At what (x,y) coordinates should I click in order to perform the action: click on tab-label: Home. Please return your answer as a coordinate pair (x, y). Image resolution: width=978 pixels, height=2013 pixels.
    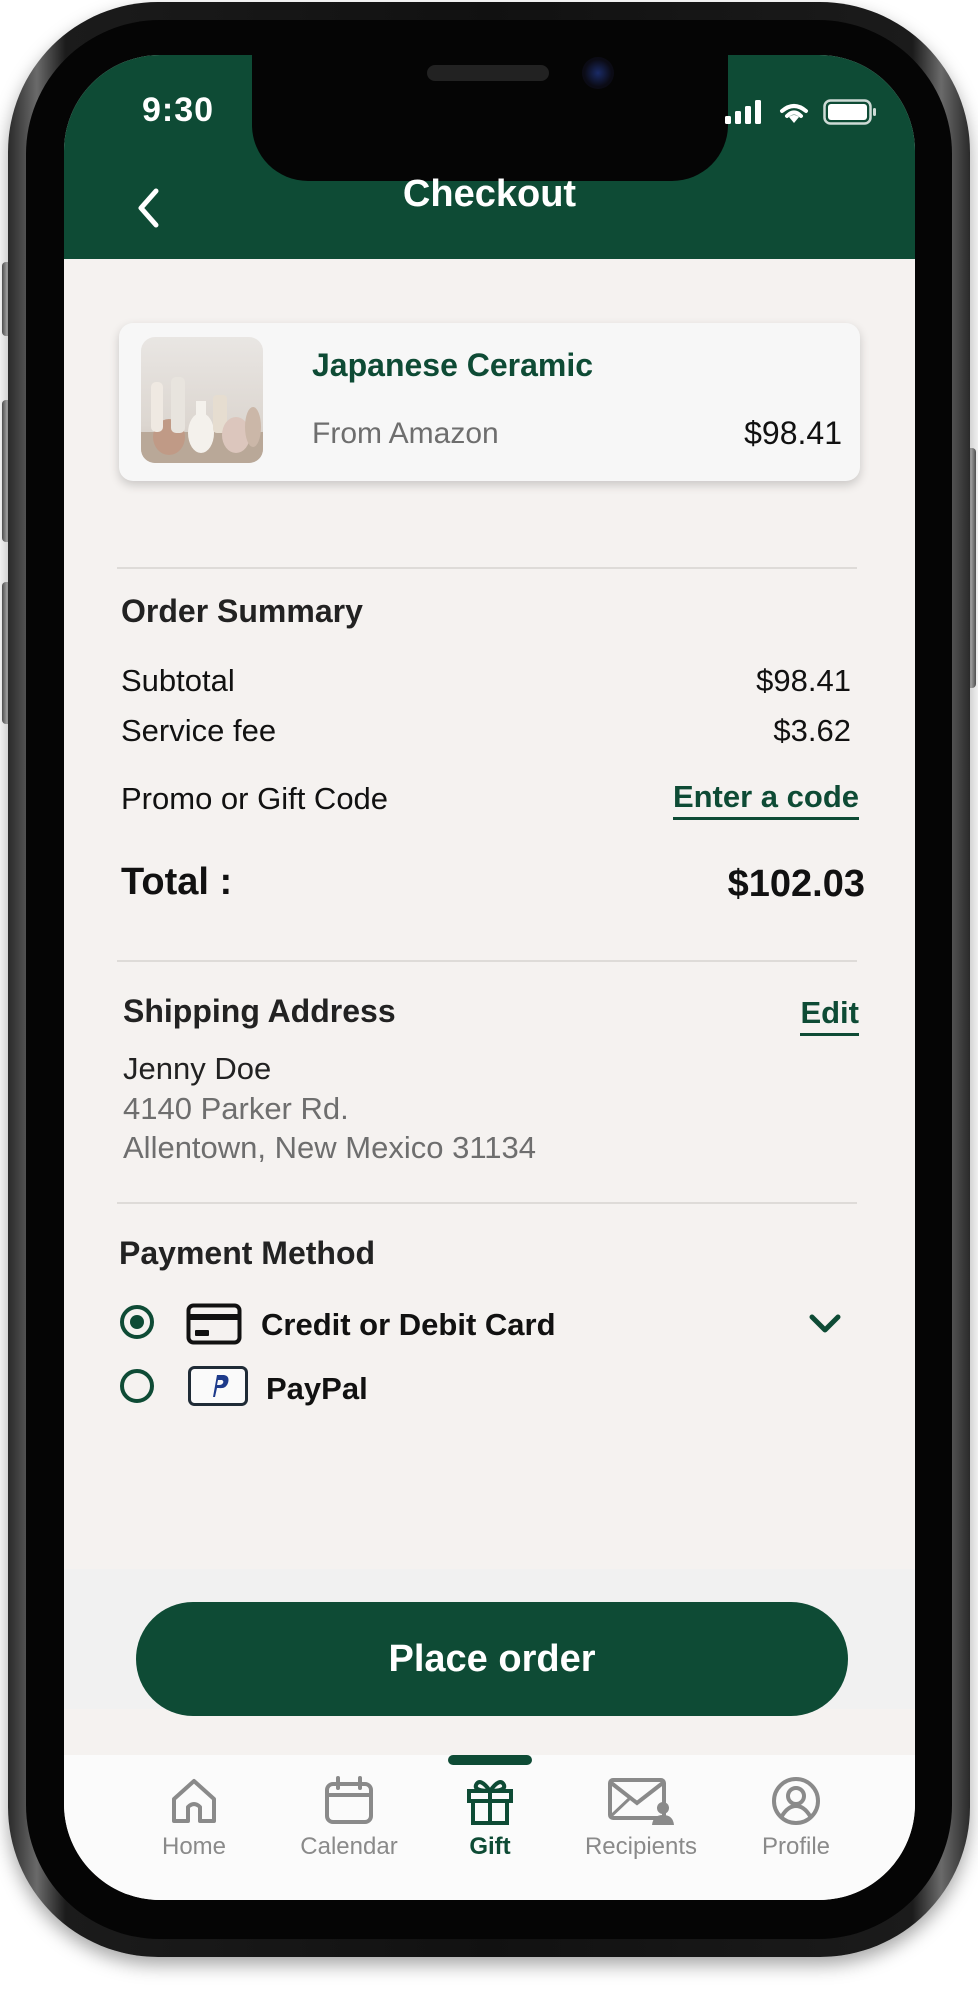
    Looking at the image, I should click on (194, 1846).